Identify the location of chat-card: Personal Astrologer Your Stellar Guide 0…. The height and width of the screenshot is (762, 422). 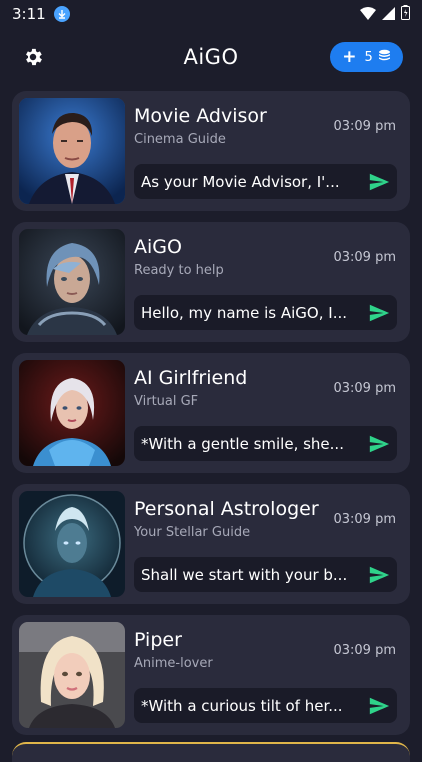
(211, 544).